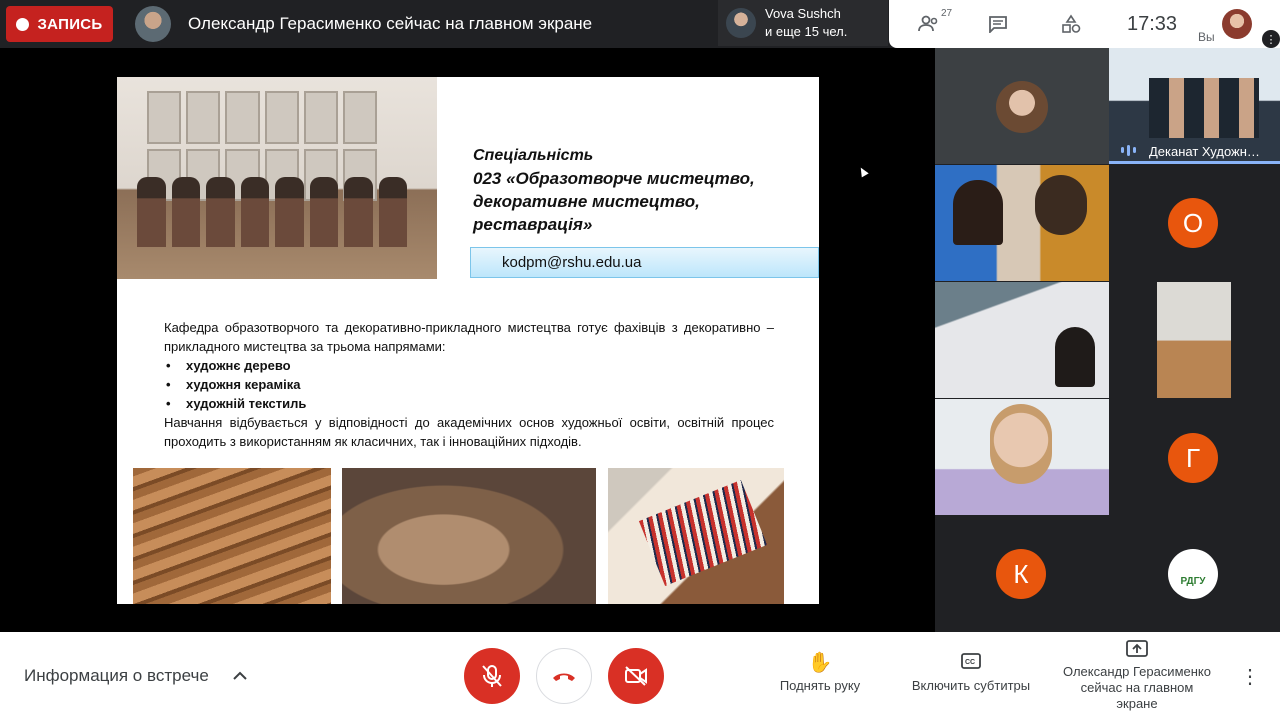 The image size is (1280, 720). I want to click on captions-icon: CC, so click(971, 663).